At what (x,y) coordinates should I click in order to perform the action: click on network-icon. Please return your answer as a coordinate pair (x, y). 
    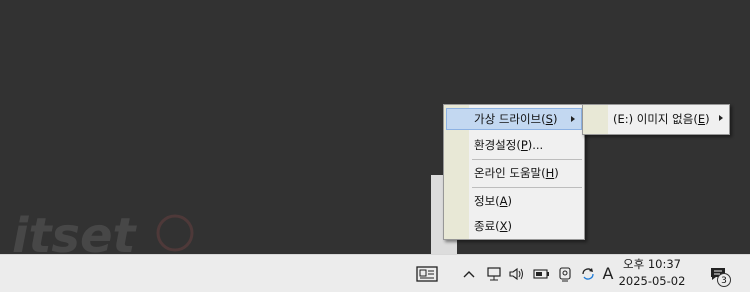
    Looking at the image, I should click on (494, 273).